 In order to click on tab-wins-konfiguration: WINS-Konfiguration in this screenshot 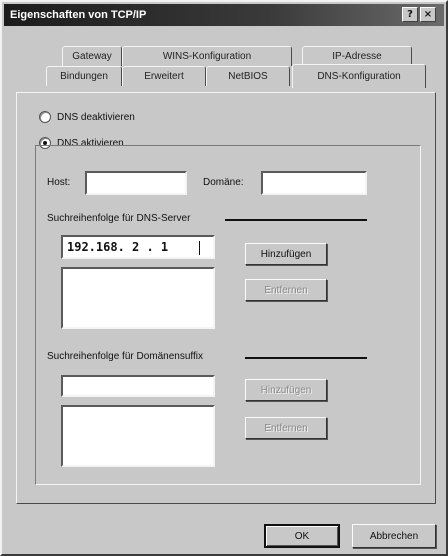, I will do `click(207, 56)`.